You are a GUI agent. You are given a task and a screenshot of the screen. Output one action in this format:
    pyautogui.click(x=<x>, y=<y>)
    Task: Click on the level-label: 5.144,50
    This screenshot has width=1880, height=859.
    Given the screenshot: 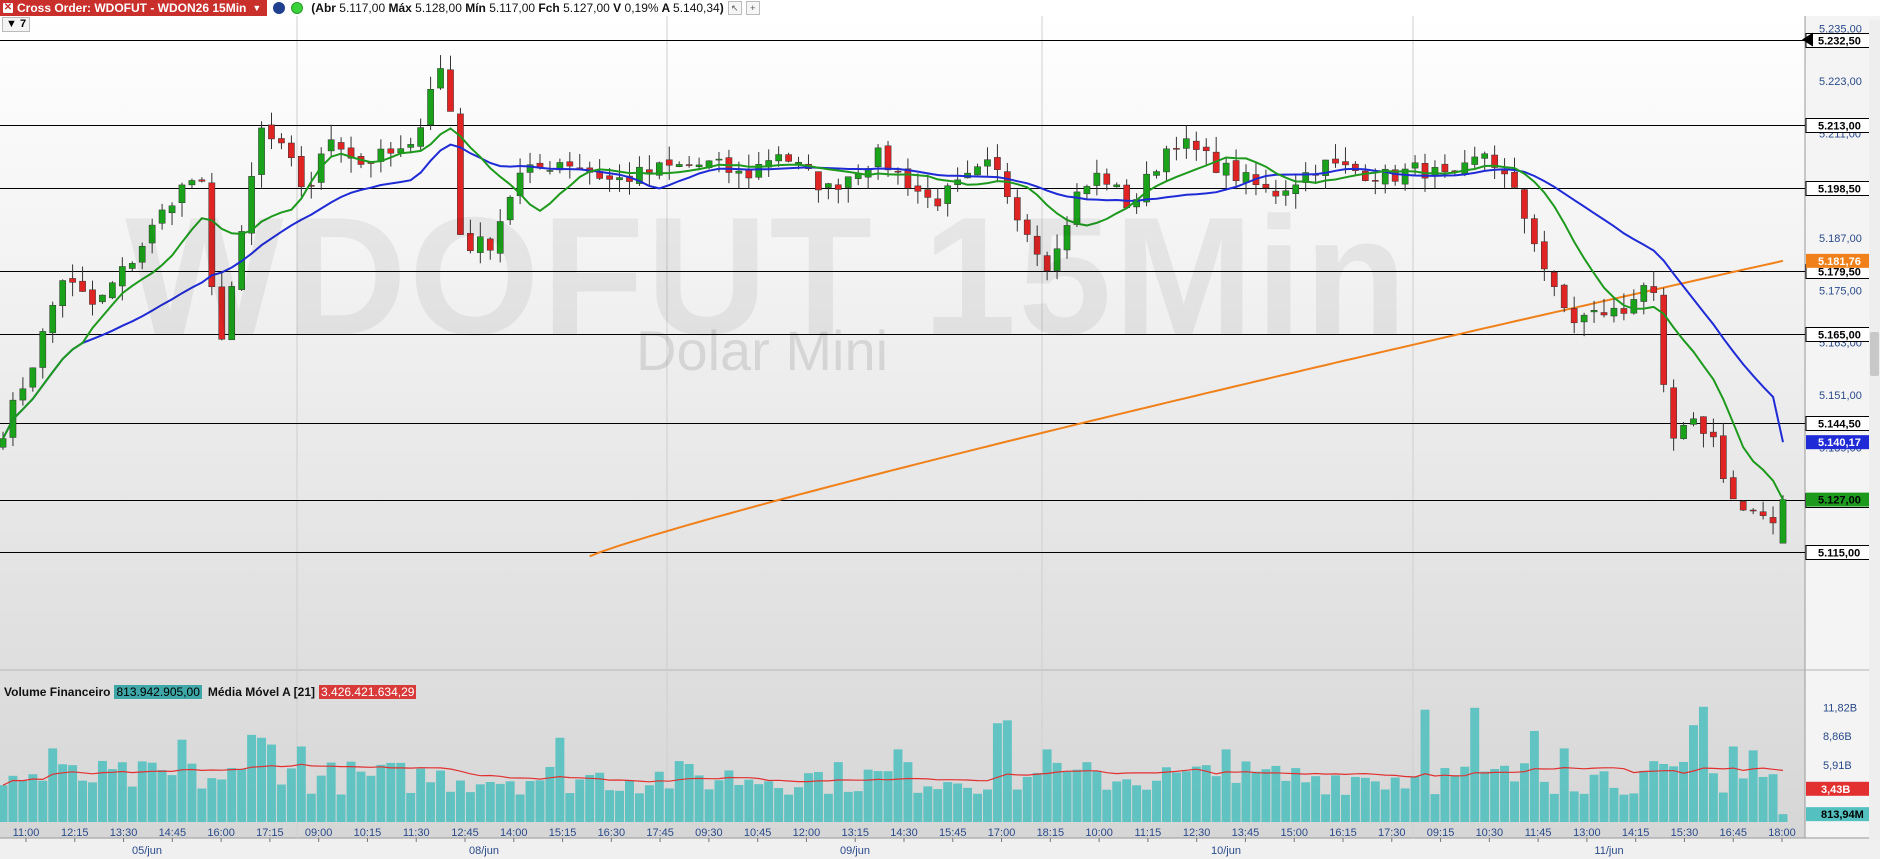 What is the action you would take?
    pyautogui.click(x=1839, y=425)
    